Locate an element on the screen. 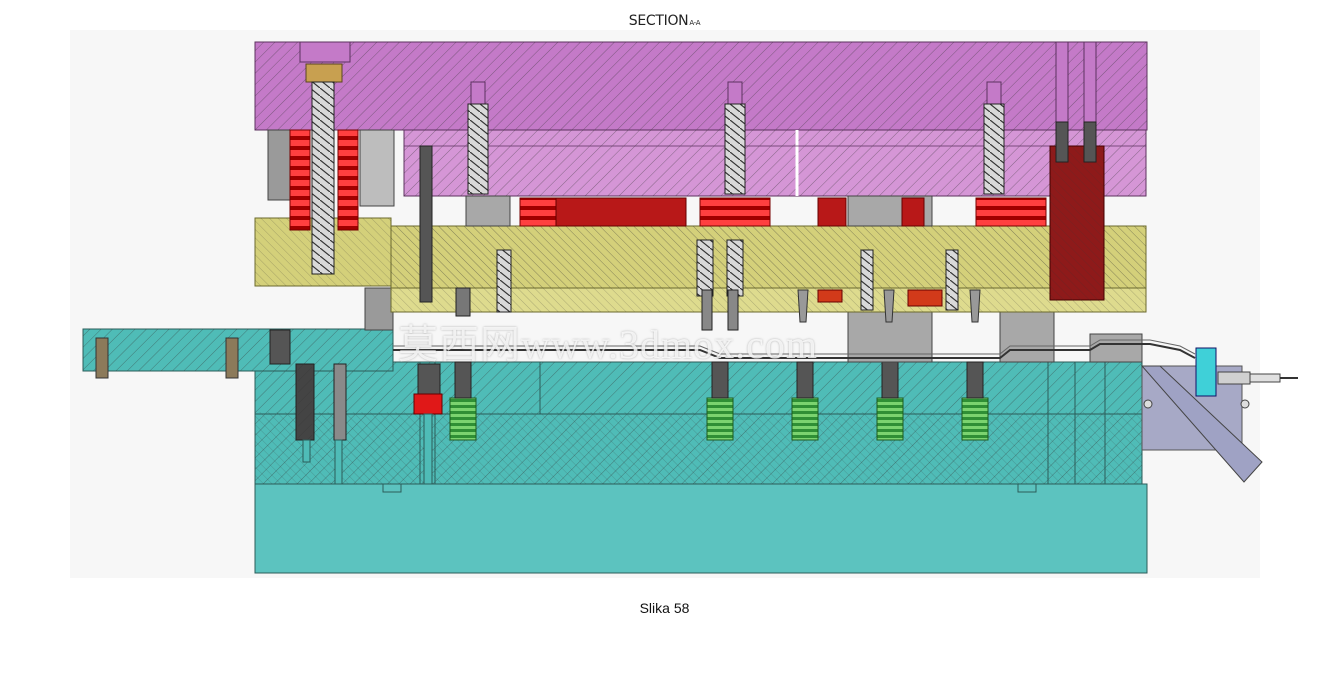  figure-caption: Slika 58 is located at coordinates (664, 608).